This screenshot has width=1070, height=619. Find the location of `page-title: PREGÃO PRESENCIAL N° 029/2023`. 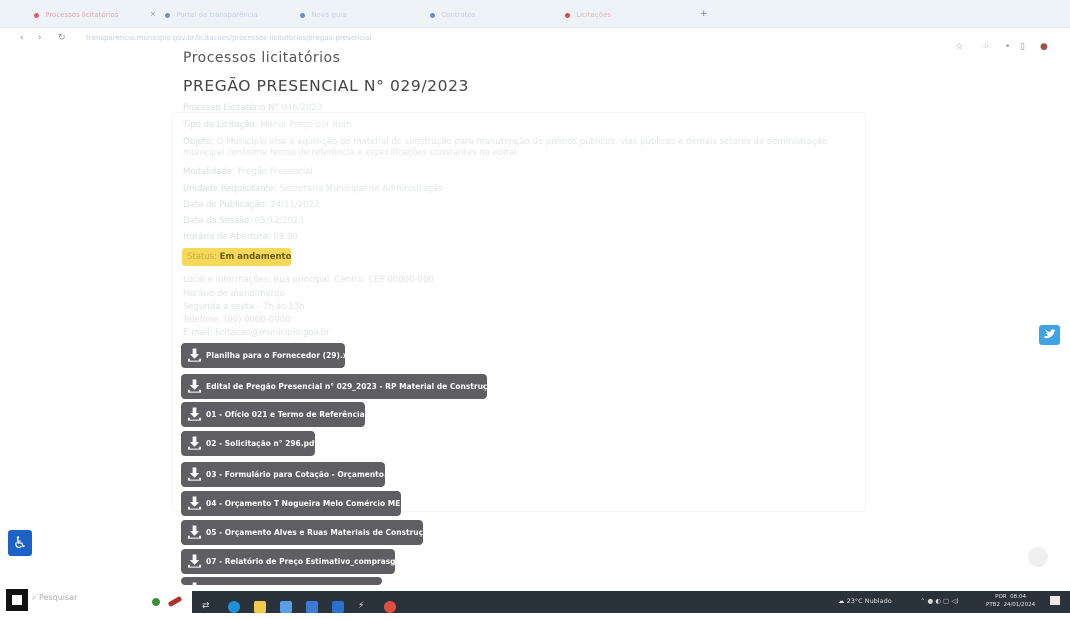

page-title: PREGÃO PRESENCIAL N° 029/2023 is located at coordinates (326, 86).